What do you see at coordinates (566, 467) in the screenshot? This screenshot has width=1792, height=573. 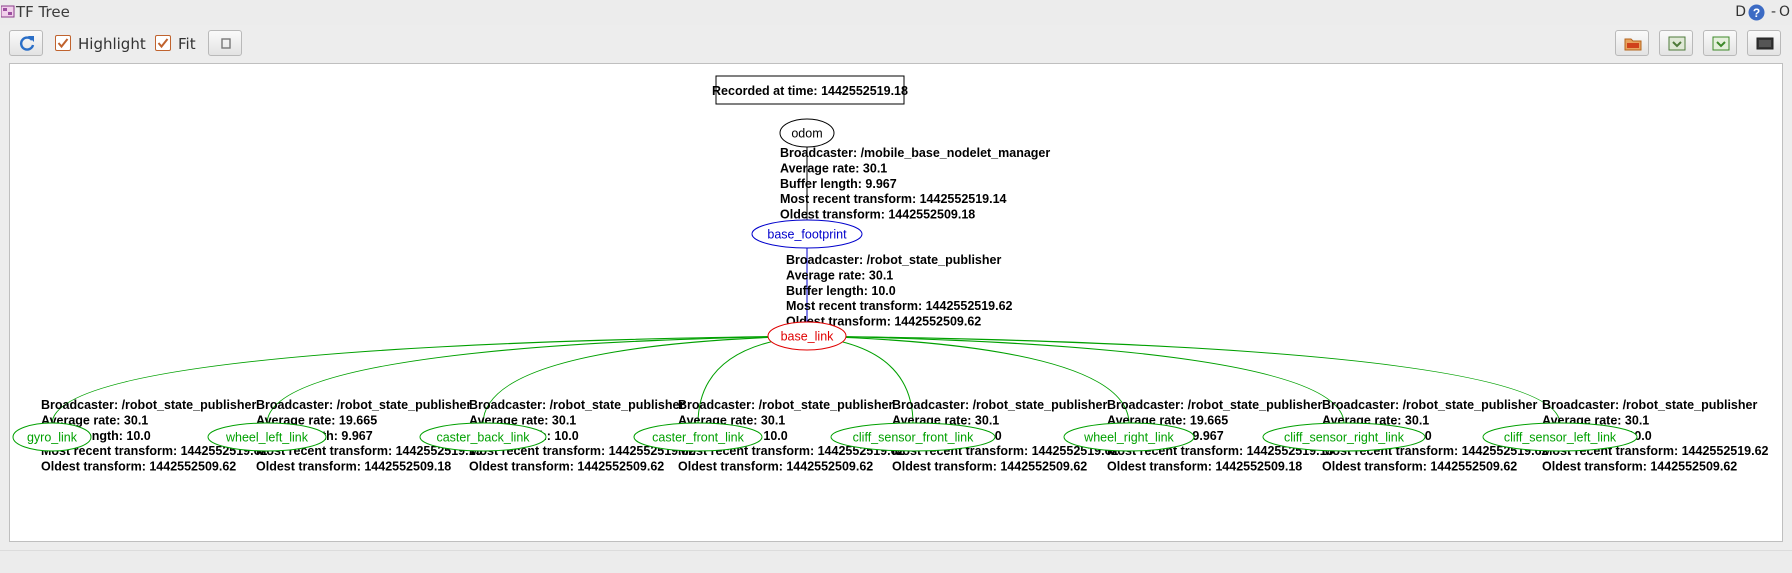 I see `edge-info-caster_back_link: Oldest transform: 1442552509.62` at bounding box center [566, 467].